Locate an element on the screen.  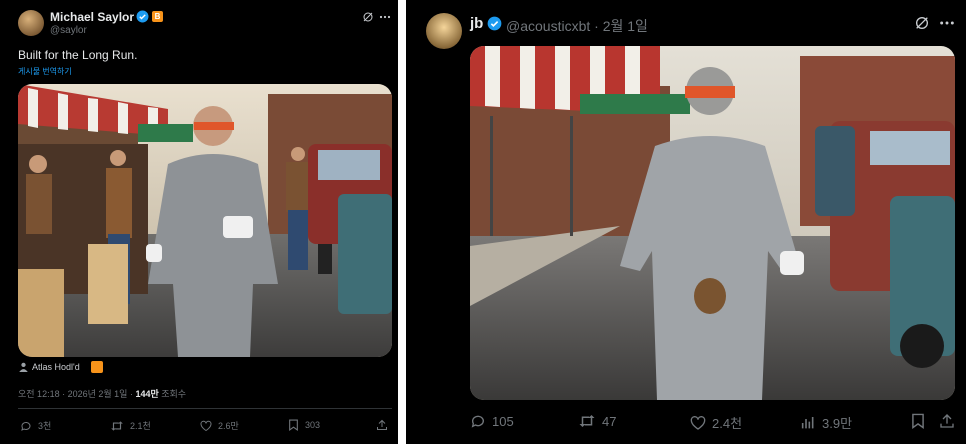
author-handle: @saylor is located at coordinates (68, 30).